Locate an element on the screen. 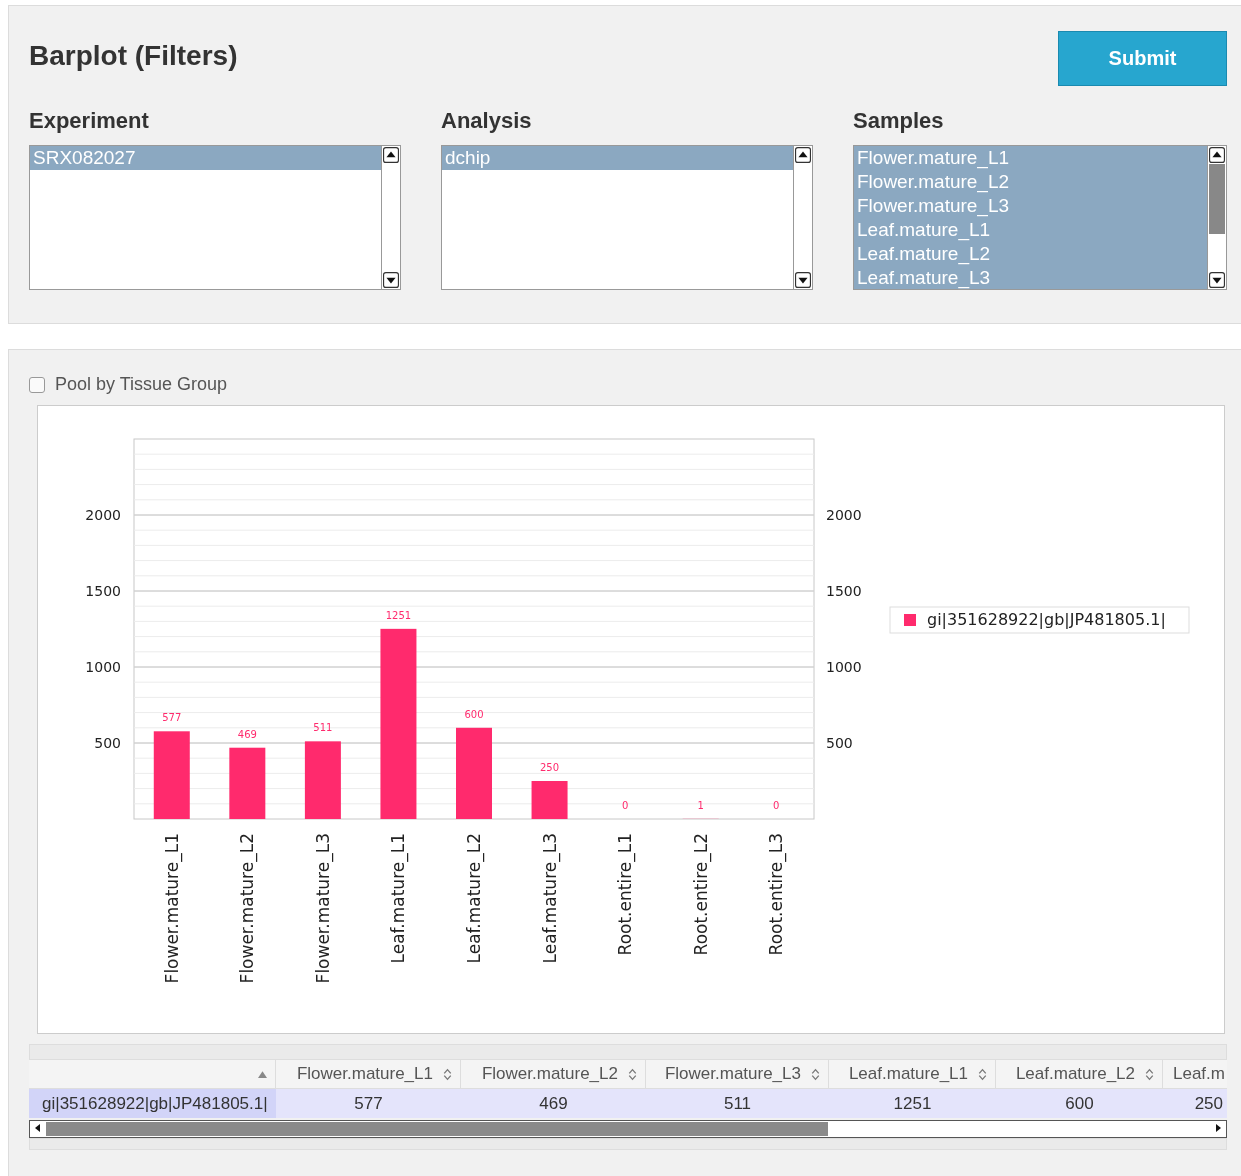  x-tick-label: Root.entire_L1 is located at coordinates (625, 894).